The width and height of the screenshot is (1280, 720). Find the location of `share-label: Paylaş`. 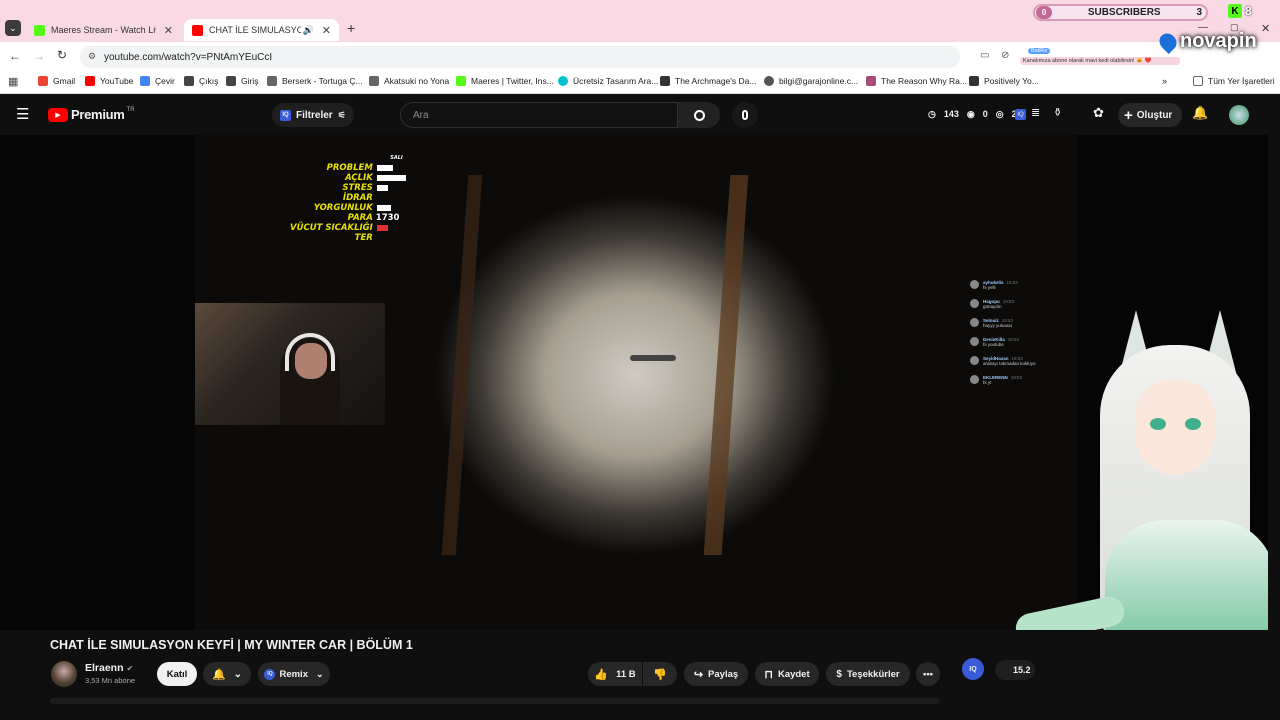

share-label: Paylaş is located at coordinates (723, 674).